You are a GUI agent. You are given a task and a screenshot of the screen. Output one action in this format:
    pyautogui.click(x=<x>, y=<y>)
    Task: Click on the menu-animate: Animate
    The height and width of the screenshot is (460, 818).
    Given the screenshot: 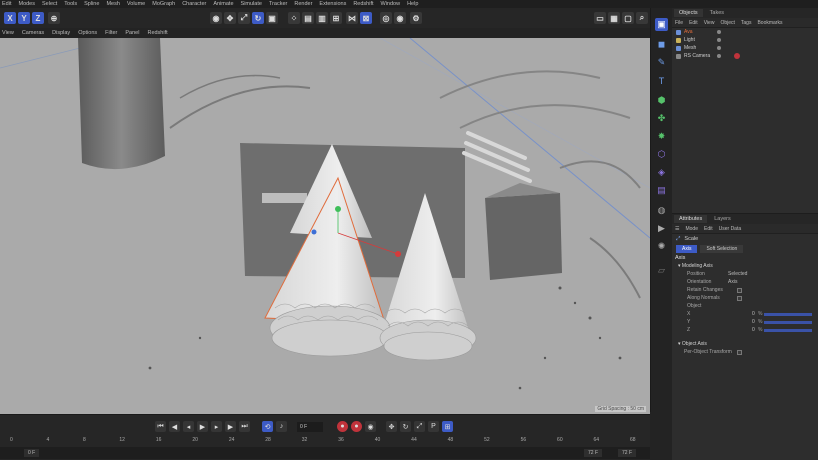 What is the action you would take?
    pyautogui.click(x=223, y=4)
    